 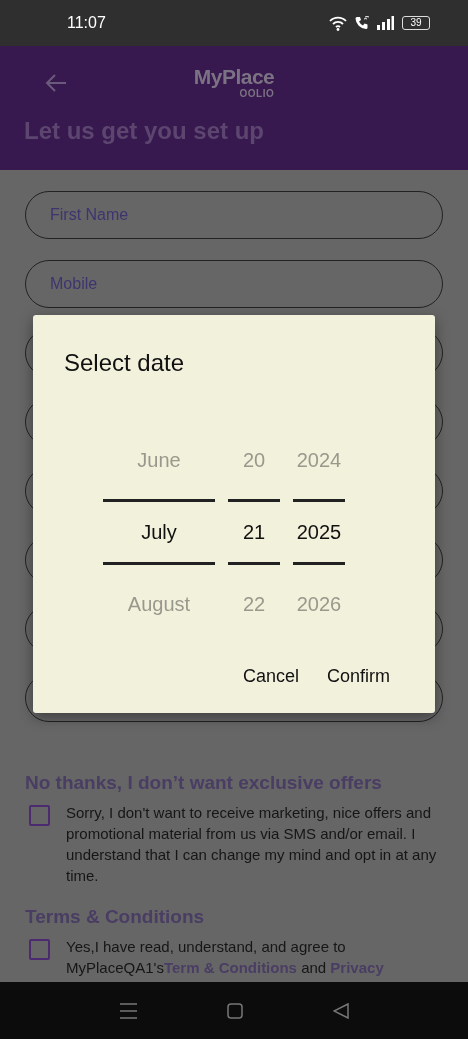 I want to click on consent-text: Sorry, I don't want to receive marketing, nice offers and promotional material from us via SMS and/or email. I understand that I can change my mind and opt in at any time., so click(x=252, y=844).